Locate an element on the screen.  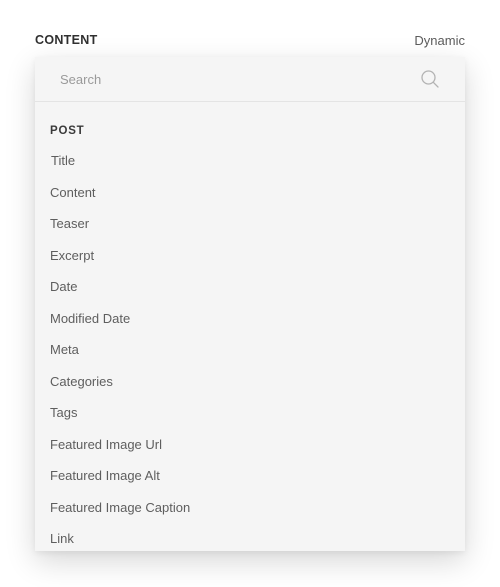
list-item: Meta is located at coordinates (250, 350).